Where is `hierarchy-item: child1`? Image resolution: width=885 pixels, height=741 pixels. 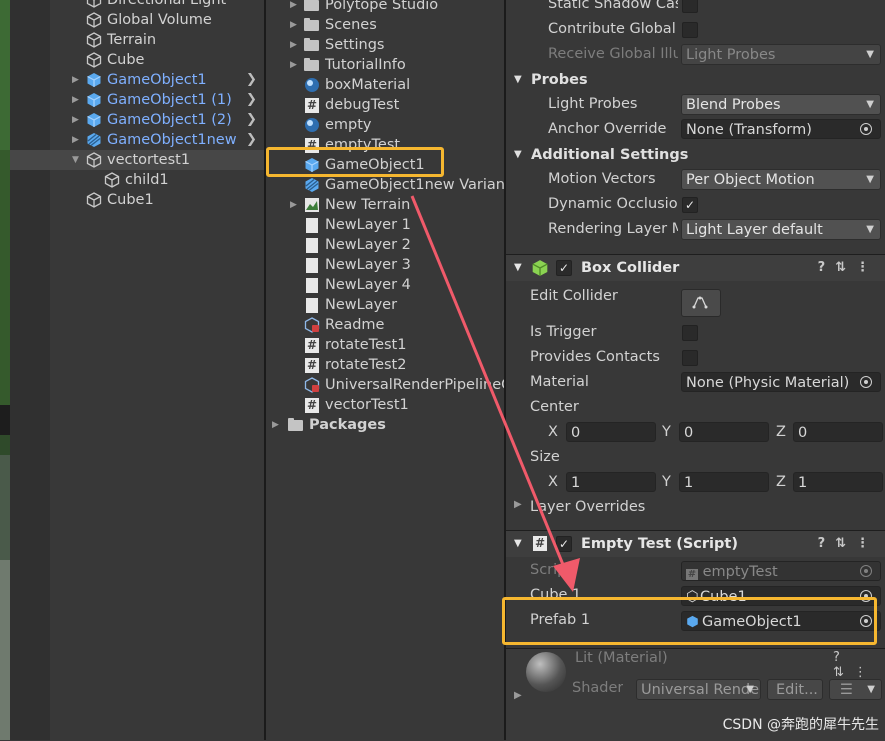
hierarchy-item: child1 is located at coordinates (137, 180).